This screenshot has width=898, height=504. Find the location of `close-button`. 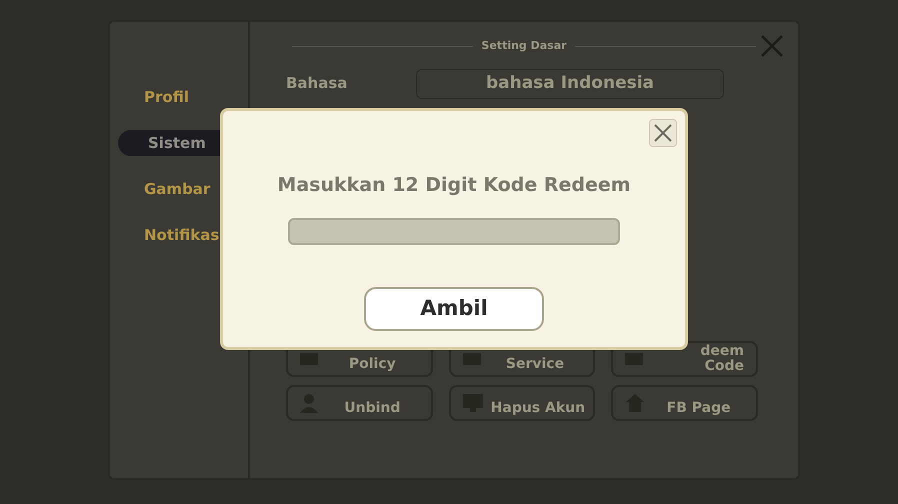

close-button is located at coordinates (663, 133).